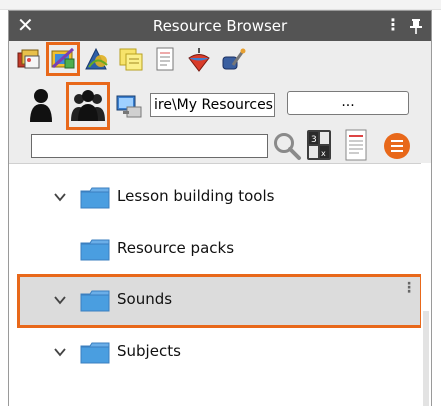 This screenshot has width=441, height=406. Describe the element at coordinates (212, 105) in the screenshot. I see `resource-path-field: ire\My Resources` at that location.